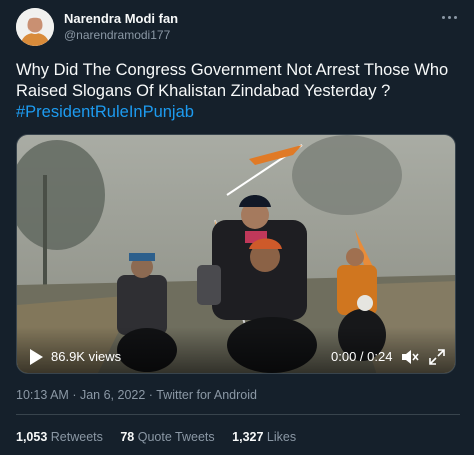 Image resolution: width=474 pixels, height=455 pixels. I want to click on likes-count: 1,327, so click(248, 437).